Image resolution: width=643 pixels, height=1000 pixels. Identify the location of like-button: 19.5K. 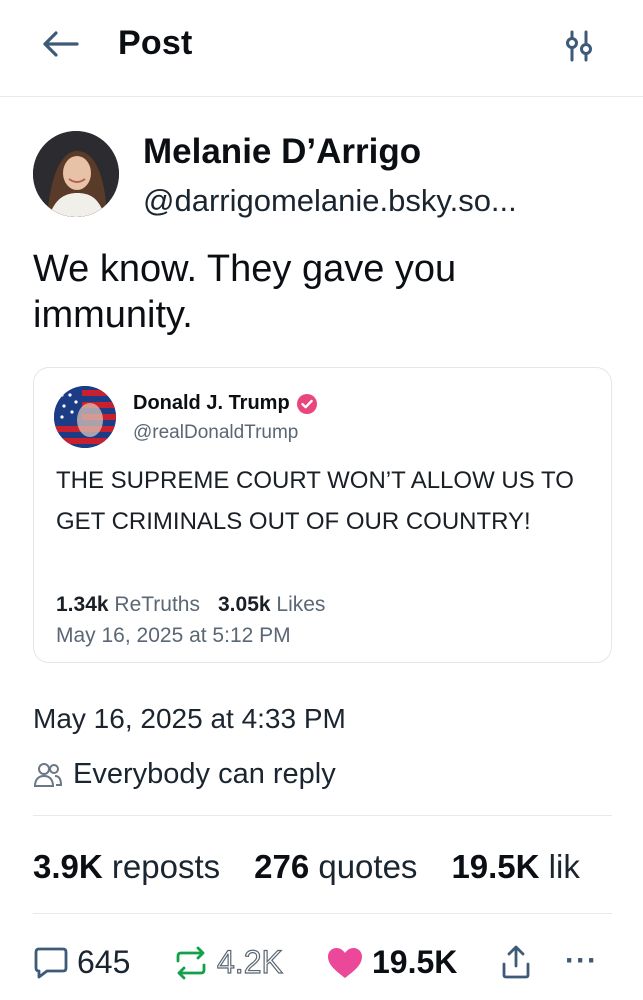
(391, 962).